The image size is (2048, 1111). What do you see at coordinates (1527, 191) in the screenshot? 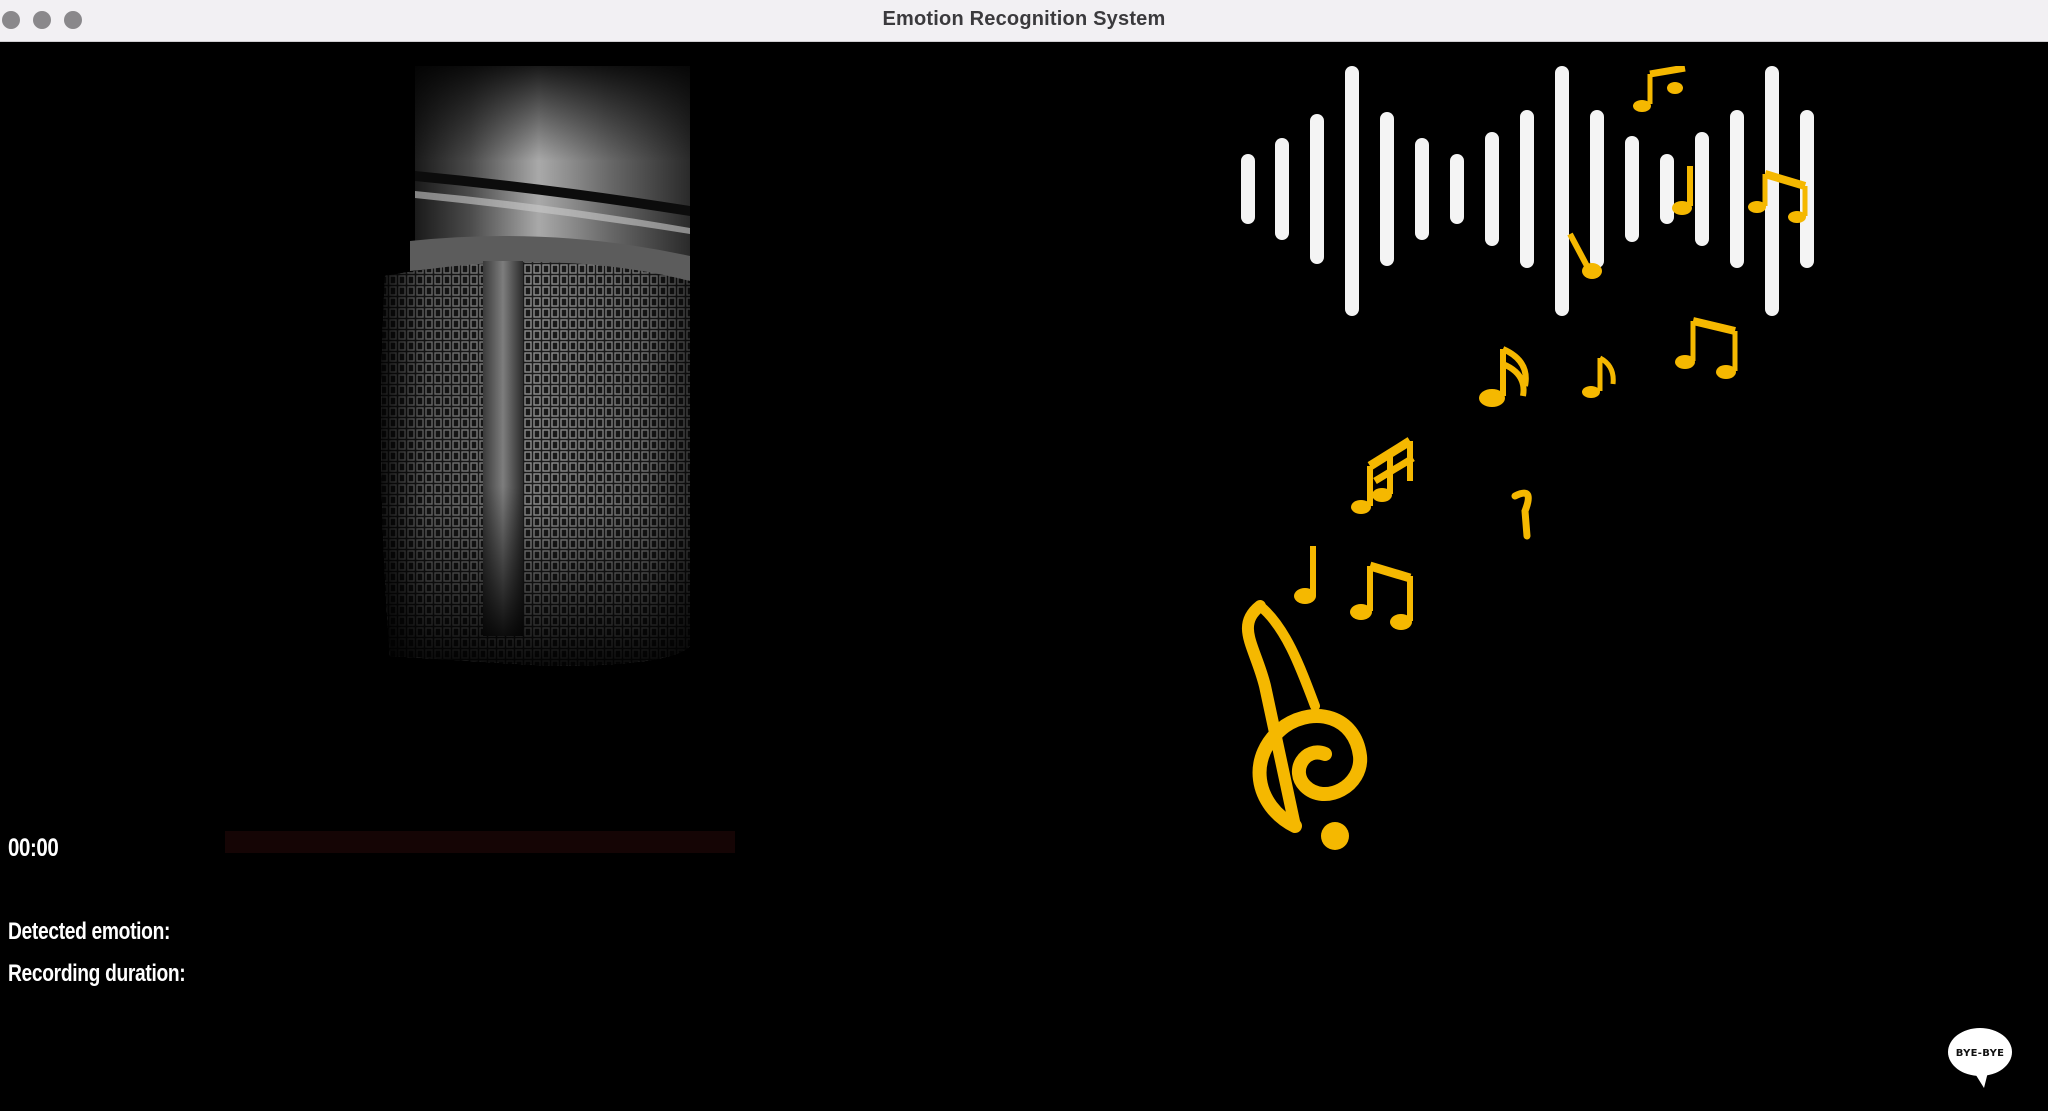
I see `waveform` at bounding box center [1527, 191].